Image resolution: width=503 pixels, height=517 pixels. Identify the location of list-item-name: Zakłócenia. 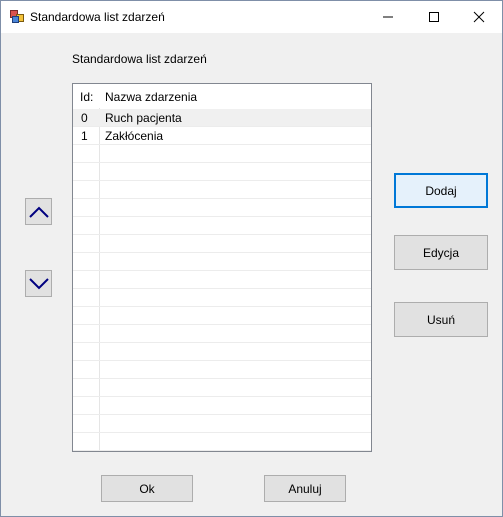
(134, 136).